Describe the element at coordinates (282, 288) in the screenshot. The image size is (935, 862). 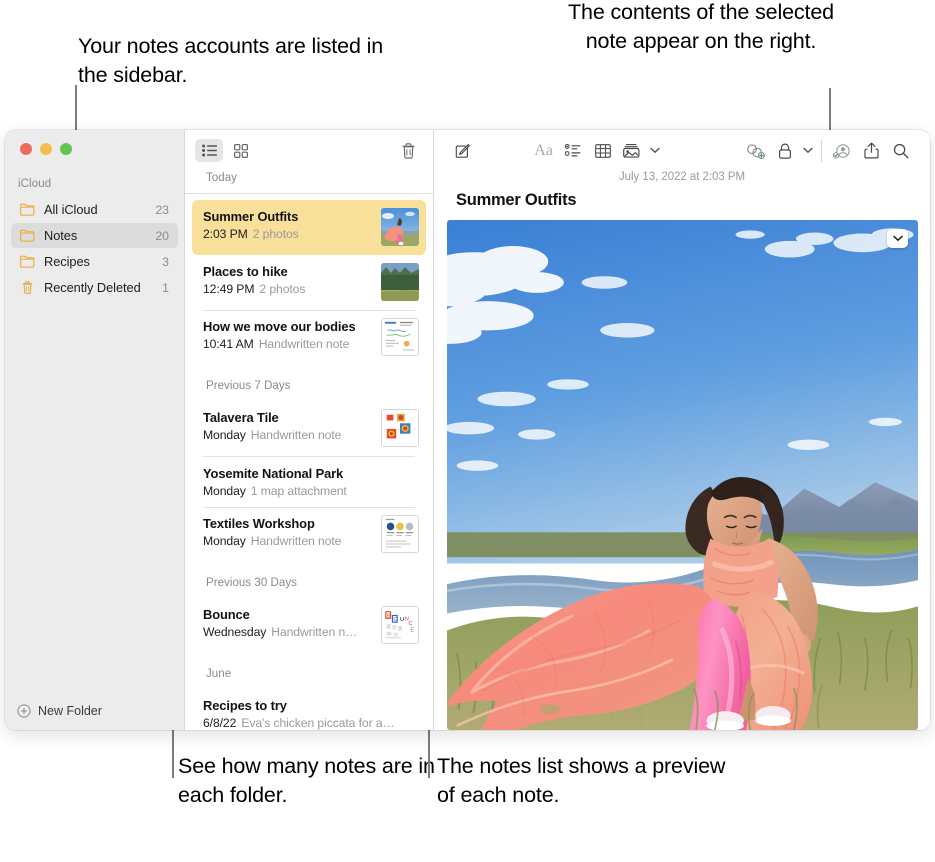
I see `note-preview: 2 photos` at that location.